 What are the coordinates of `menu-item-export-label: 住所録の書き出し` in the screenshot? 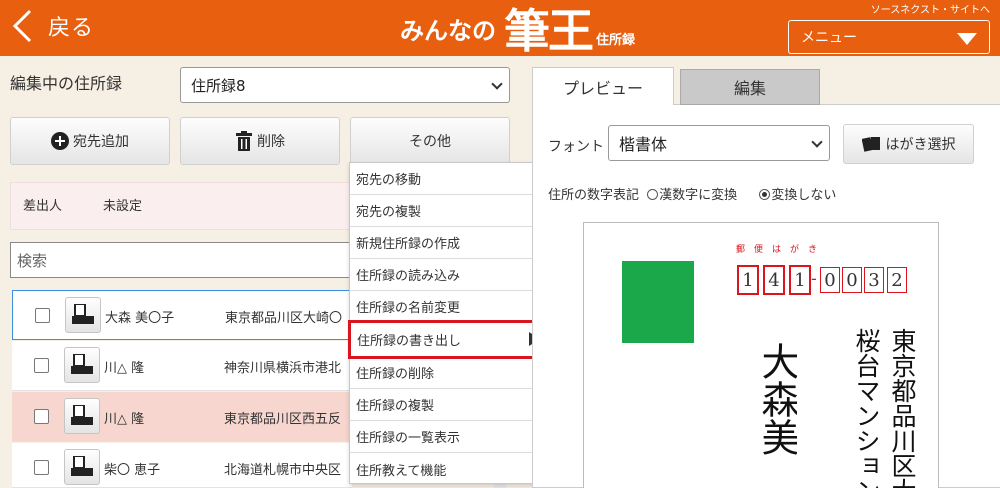 It's located at (409, 341).